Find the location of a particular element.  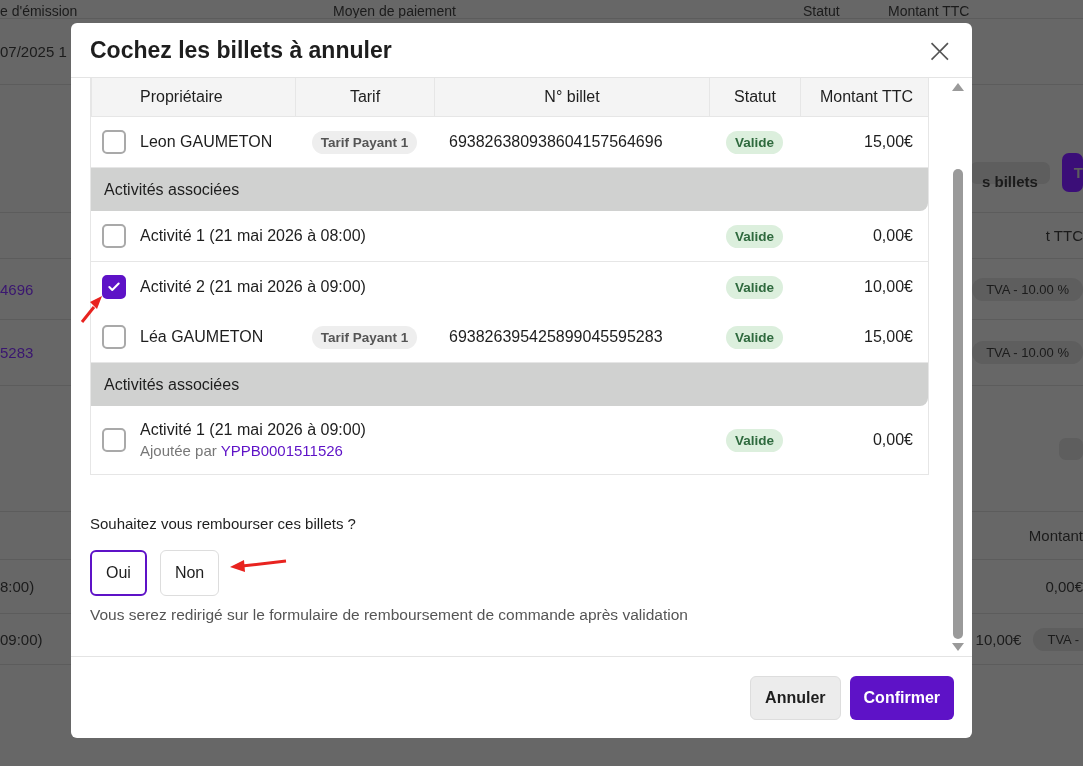

added-by-text: Ajoutée par YPPB0001511526 is located at coordinates (242, 450).